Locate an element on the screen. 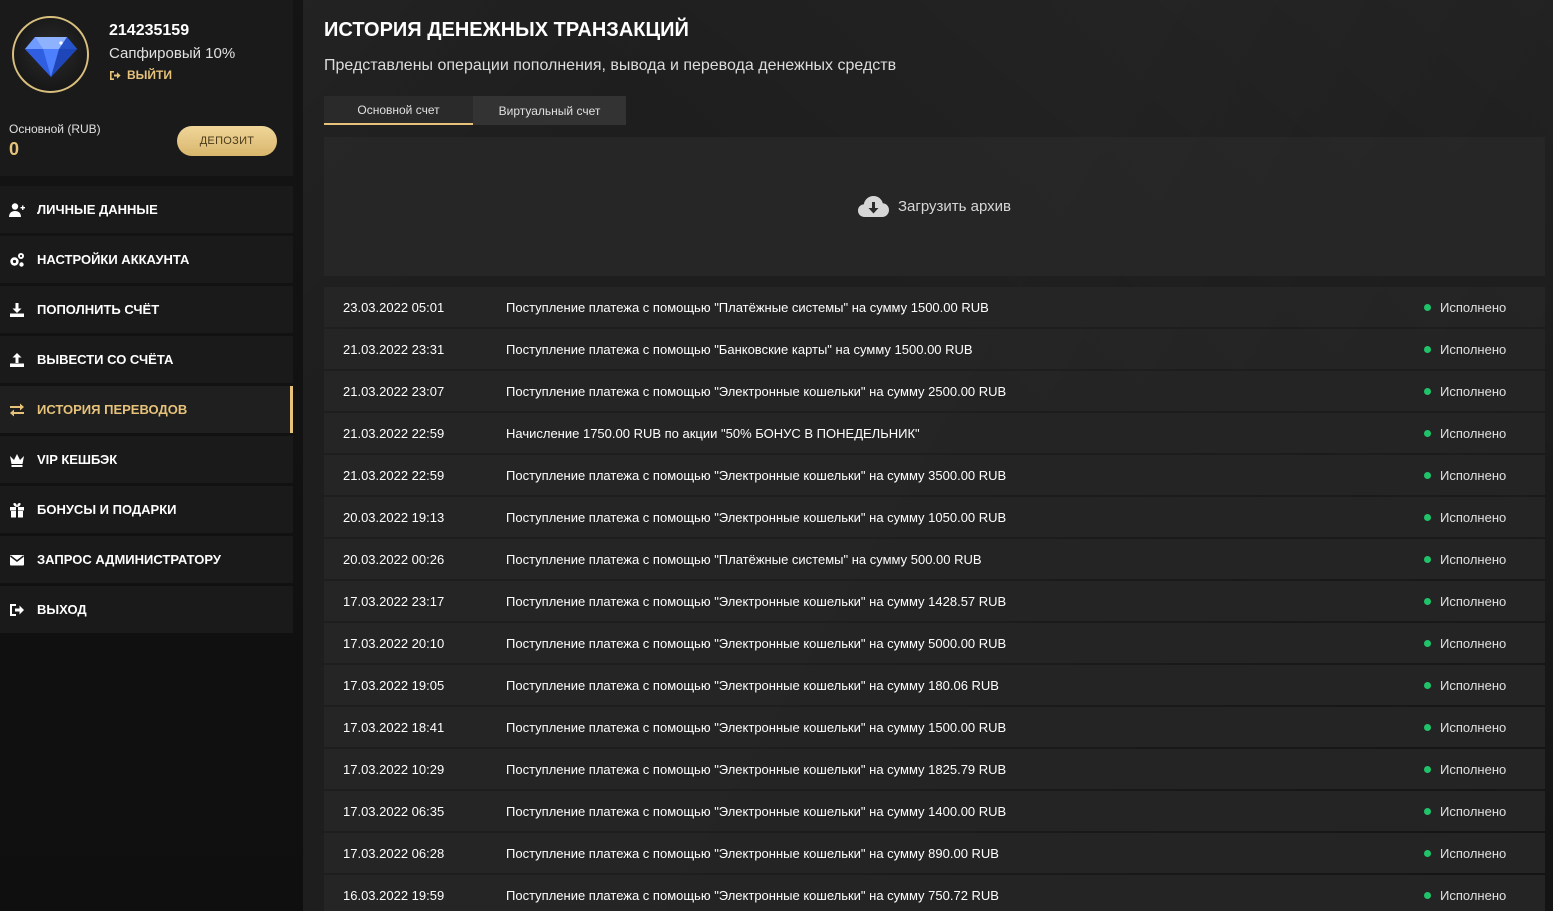 The height and width of the screenshot is (911, 1553). sidebar-item-personal-data: ЛИЧНЫЕ ДАННЫЕ is located at coordinates (146, 209).